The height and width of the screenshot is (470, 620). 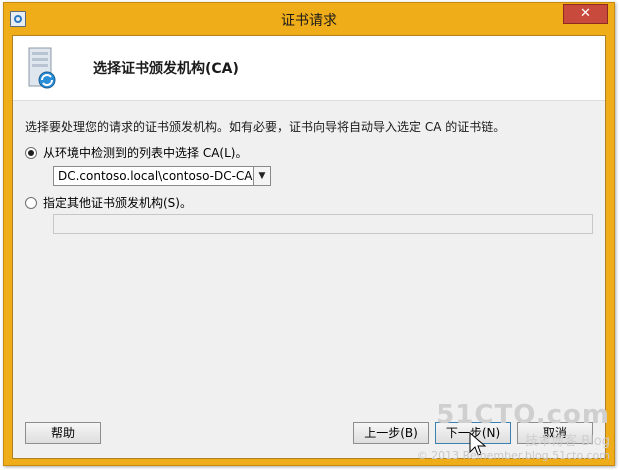 I want to click on ca-select-value: DC.contoso.local\contoso-DC-CA, so click(x=155, y=176).